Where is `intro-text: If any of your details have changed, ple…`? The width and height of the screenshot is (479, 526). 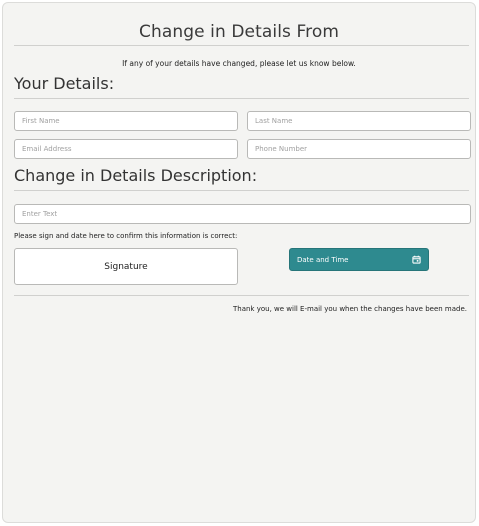
intro-text: If any of your details have changed, ple… is located at coordinates (239, 63).